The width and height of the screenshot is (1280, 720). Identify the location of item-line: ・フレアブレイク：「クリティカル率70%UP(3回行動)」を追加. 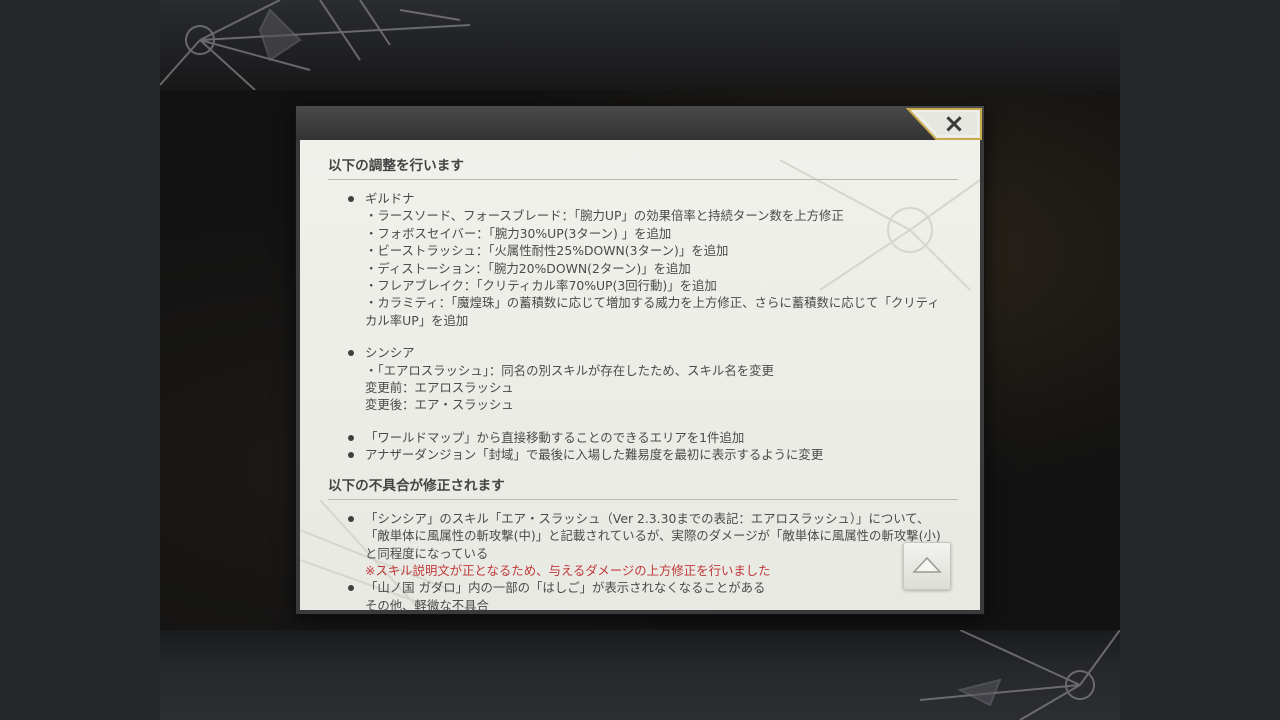
(541, 286).